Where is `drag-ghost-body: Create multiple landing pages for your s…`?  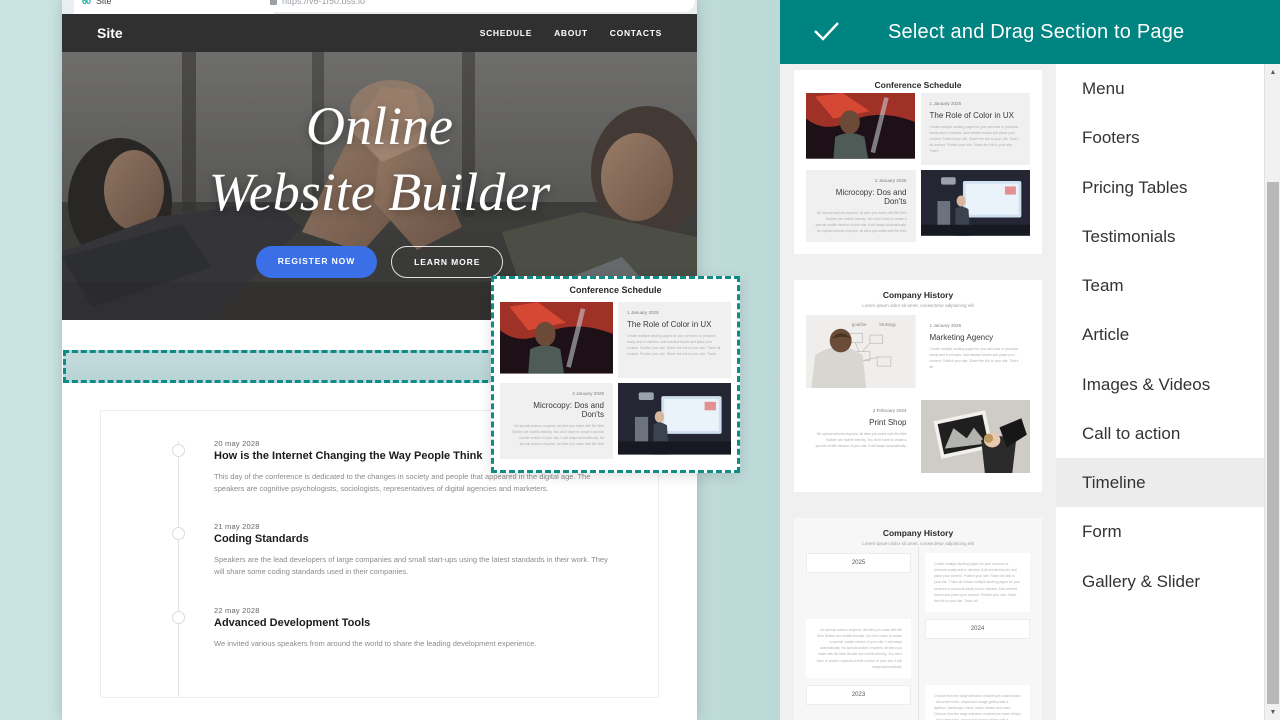 drag-ghost-body: Create multiple landing pages for your s… is located at coordinates (674, 345).